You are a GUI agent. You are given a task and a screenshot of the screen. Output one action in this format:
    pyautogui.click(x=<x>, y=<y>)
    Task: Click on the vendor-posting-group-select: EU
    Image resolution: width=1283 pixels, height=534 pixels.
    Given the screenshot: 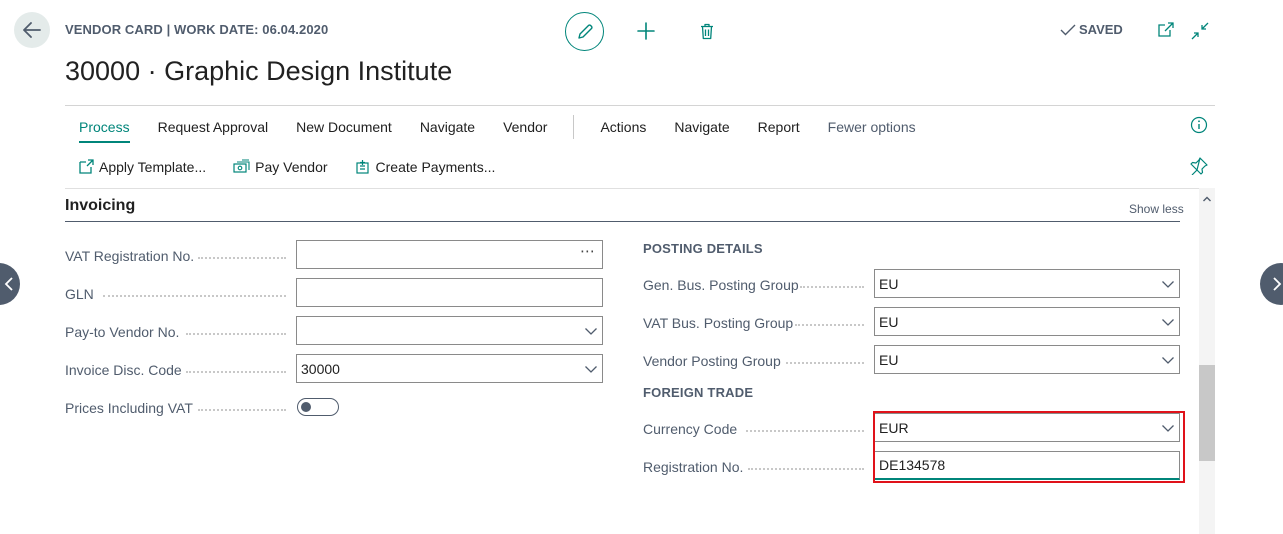 What is the action you would take?
    pyautogui.click(x=1027, y=359)
    